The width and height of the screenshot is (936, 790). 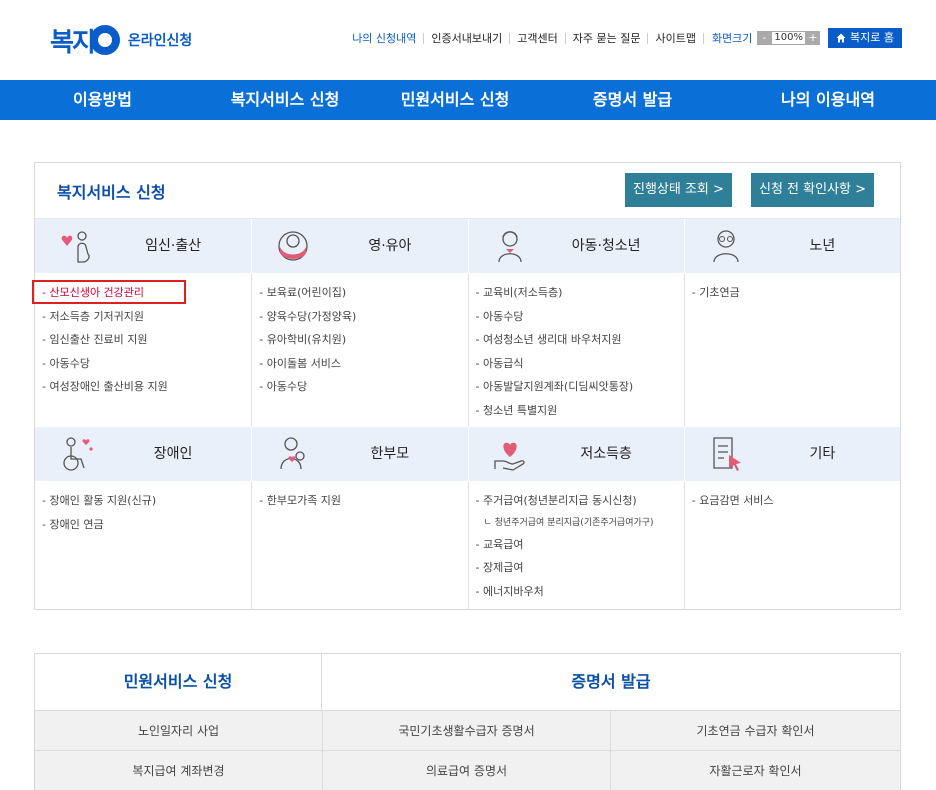 What do you see at coordinates (822, 454) in the screenshot?
I see `category-label: 기타` at bounding box center [822, 454].